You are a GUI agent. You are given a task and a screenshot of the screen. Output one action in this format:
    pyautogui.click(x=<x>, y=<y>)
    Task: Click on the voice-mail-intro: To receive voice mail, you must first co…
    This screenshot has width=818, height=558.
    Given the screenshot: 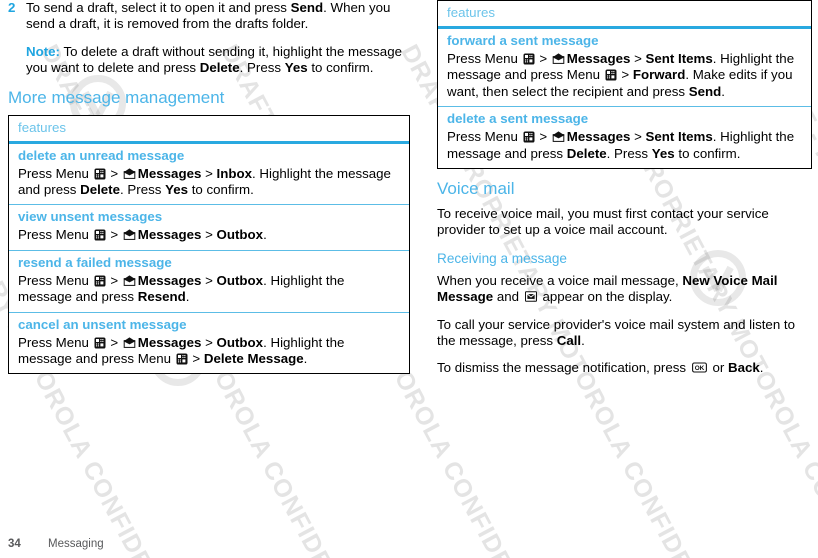 What is the action you would take?
    pyautogui.click(x=603, y=222)
    